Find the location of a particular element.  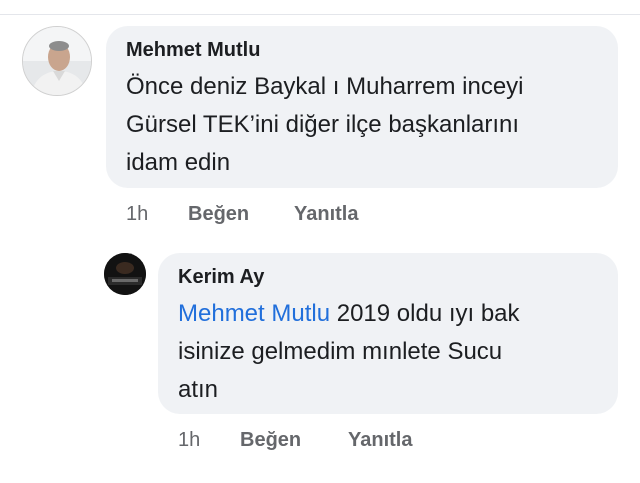

reply-author: Kerim Ay is located at coordinates (221, 277).